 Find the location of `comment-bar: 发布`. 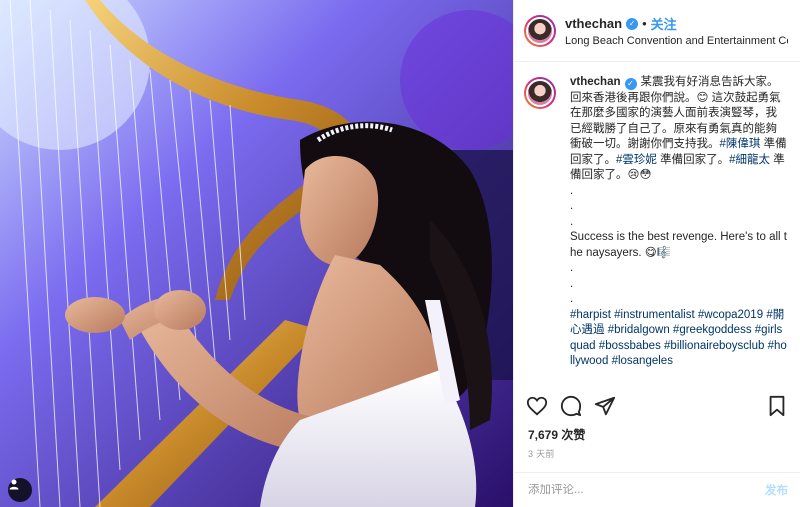

comment-bar: 发布 is located at coordinates (657, 489).